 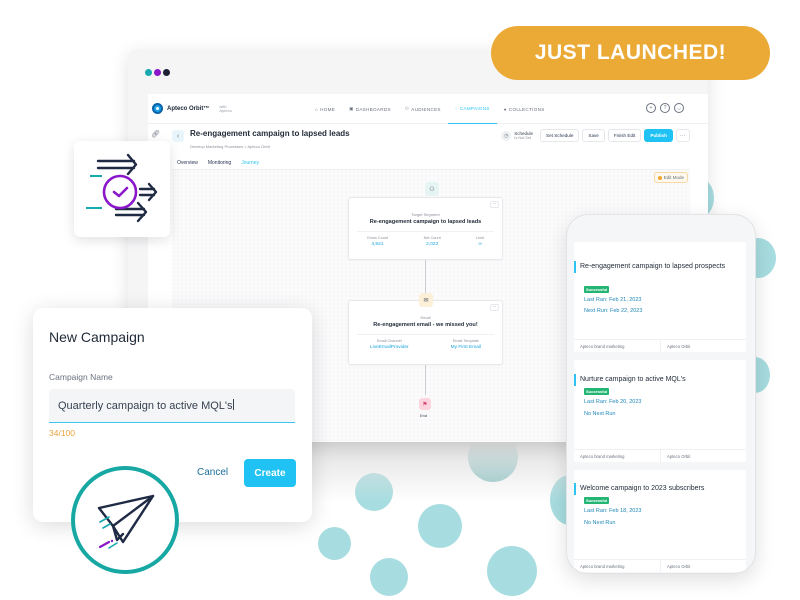 I want to click on back-button: ‹, so click(x=178, y=136).